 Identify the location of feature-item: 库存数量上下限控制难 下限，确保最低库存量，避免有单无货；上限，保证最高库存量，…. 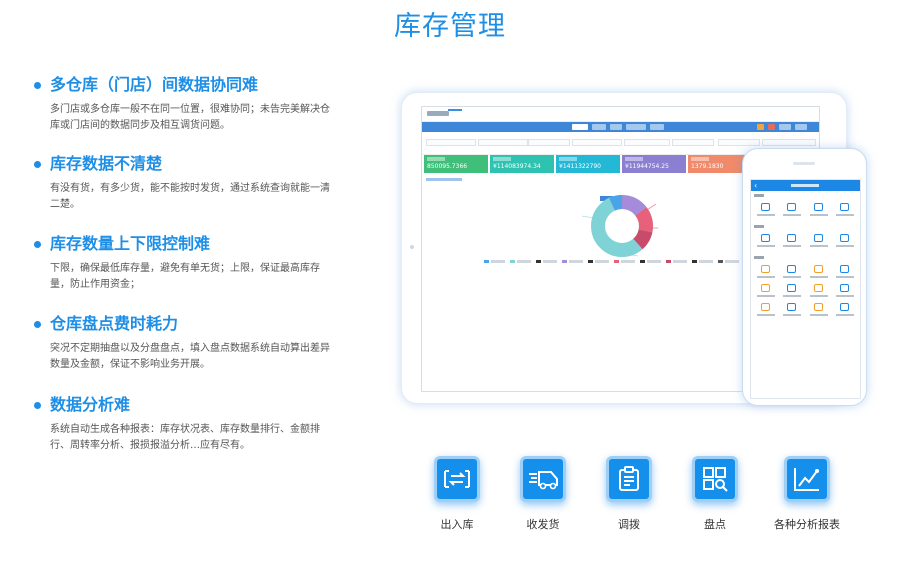
(184, 273).